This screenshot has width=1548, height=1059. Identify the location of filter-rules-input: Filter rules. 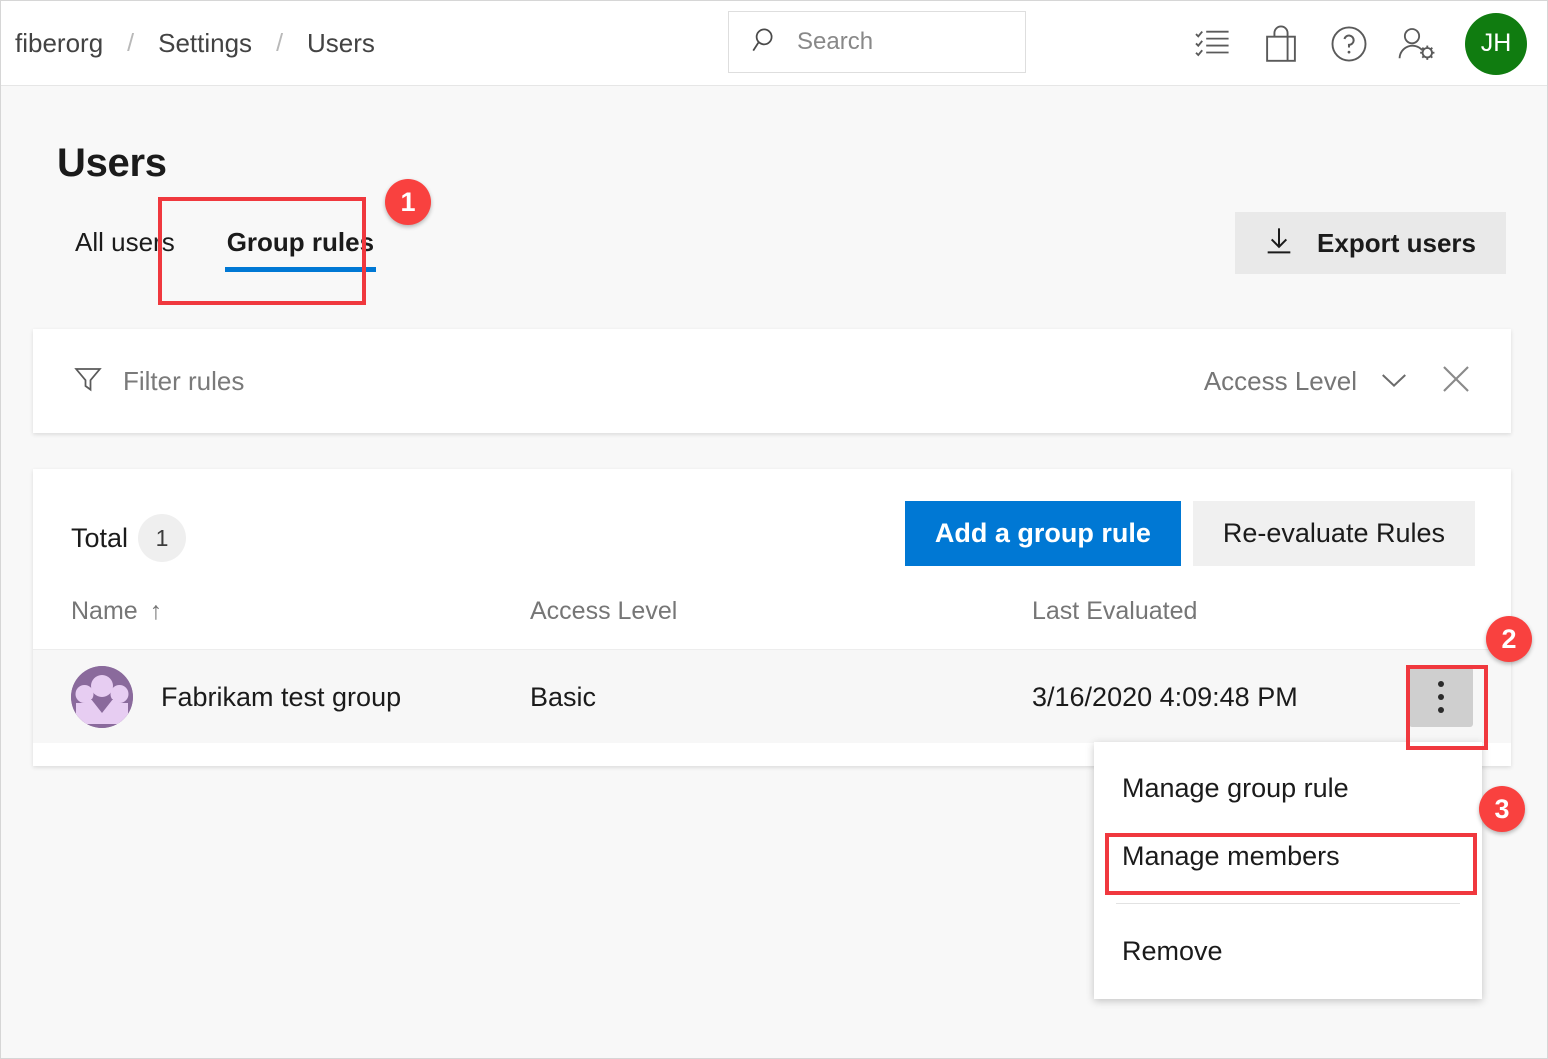
(638, 381).